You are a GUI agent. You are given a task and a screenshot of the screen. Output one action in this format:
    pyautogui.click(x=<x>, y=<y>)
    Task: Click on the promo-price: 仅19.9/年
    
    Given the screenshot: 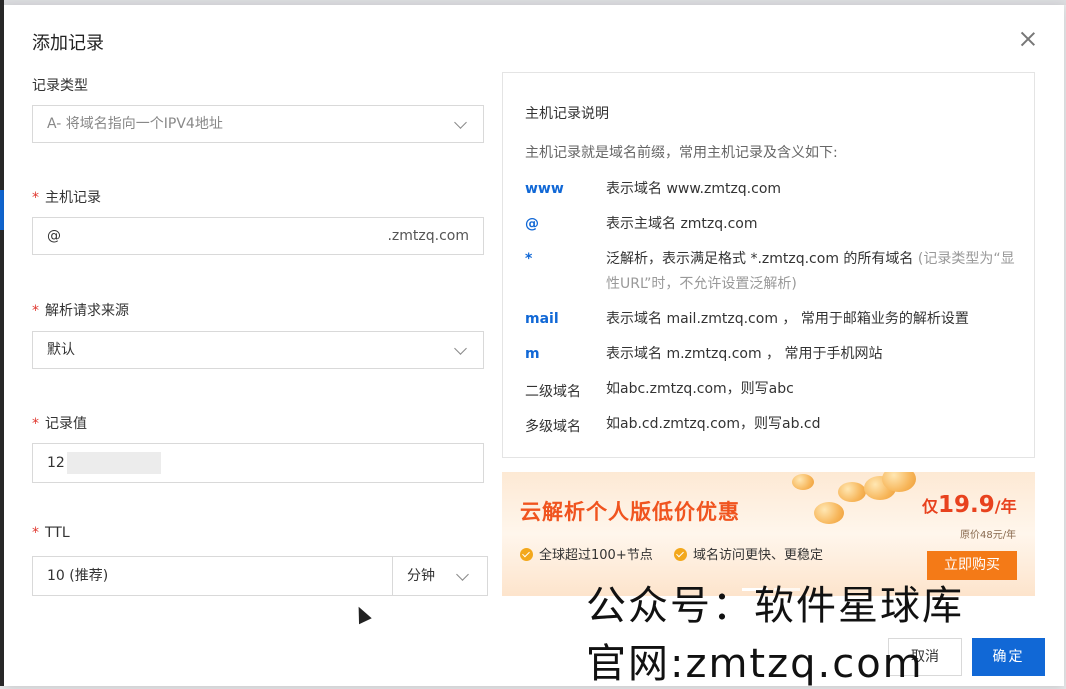 What is the action you would take?
    pyautogui.click(x=969, y=505)
    